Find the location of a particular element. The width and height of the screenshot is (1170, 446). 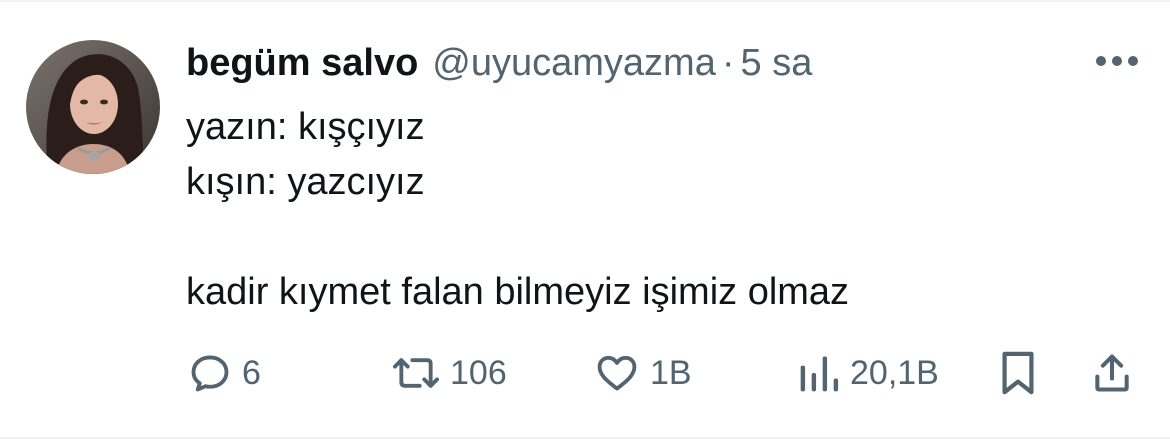

retweet-button: 106 is located at coordinates (449, 373).